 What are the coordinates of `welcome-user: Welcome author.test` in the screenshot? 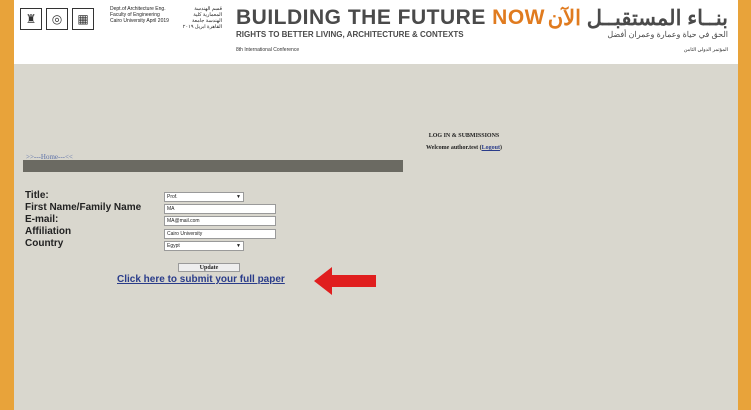 It's located at (452, 148).